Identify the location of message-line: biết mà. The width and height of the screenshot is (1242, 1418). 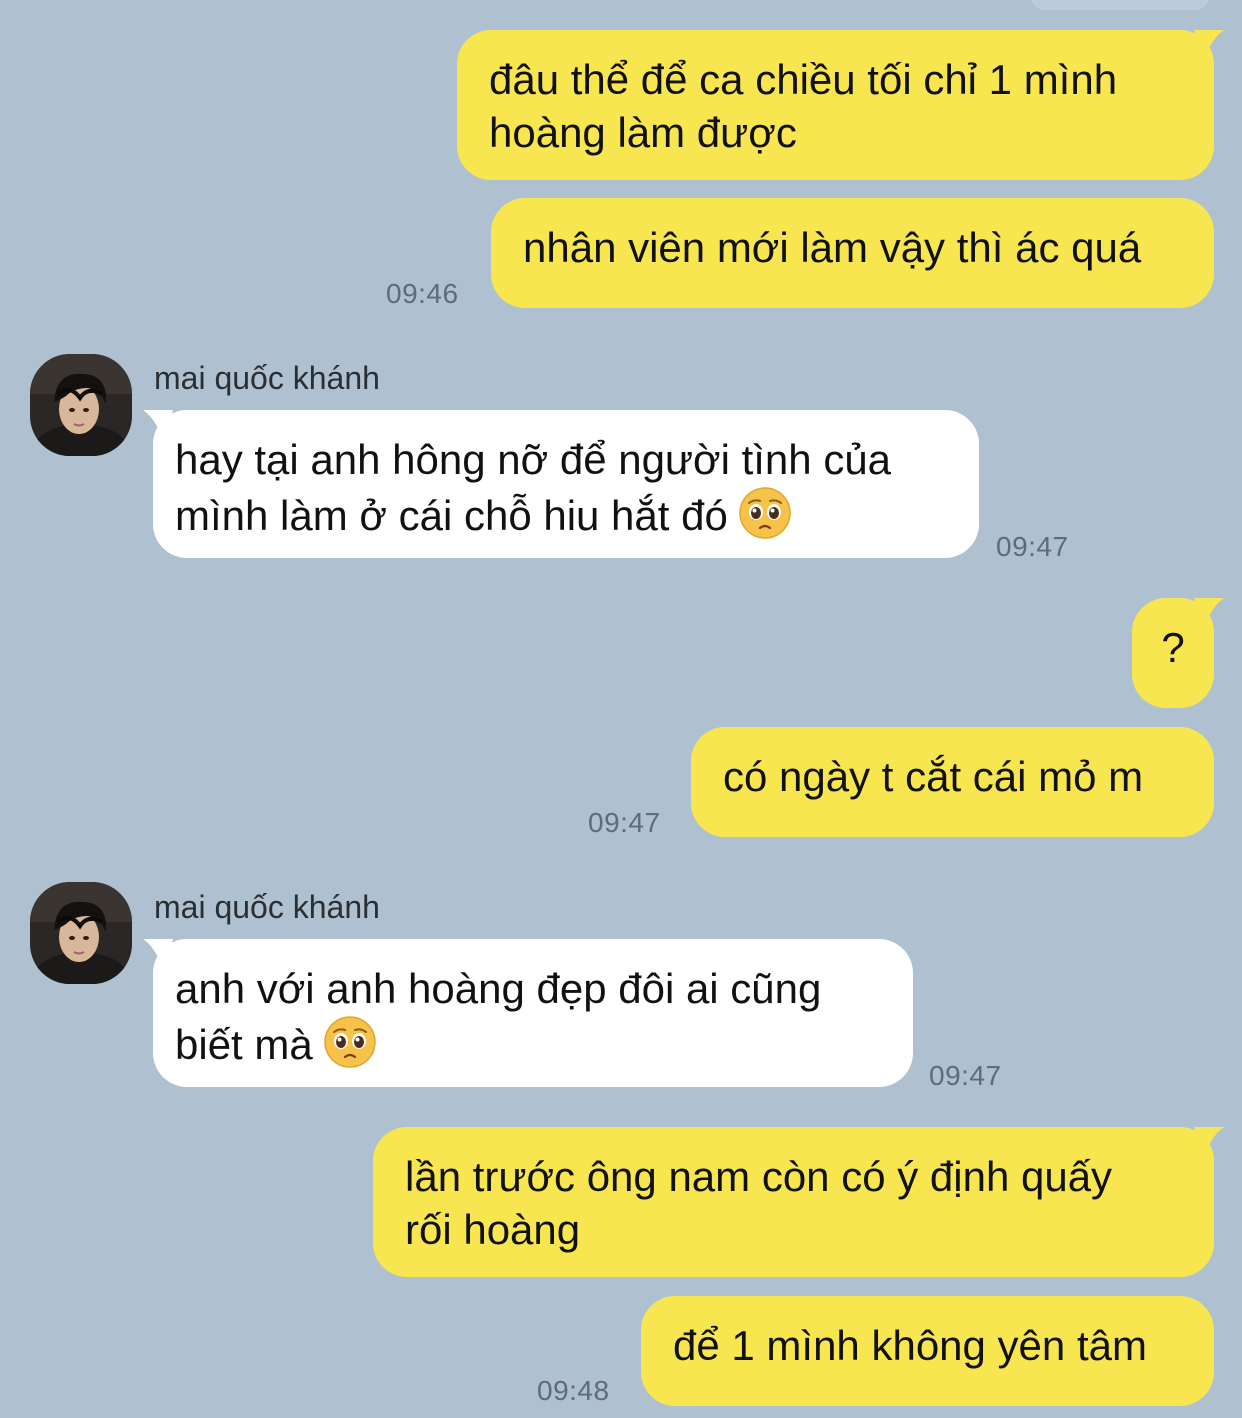
(533, 1043).